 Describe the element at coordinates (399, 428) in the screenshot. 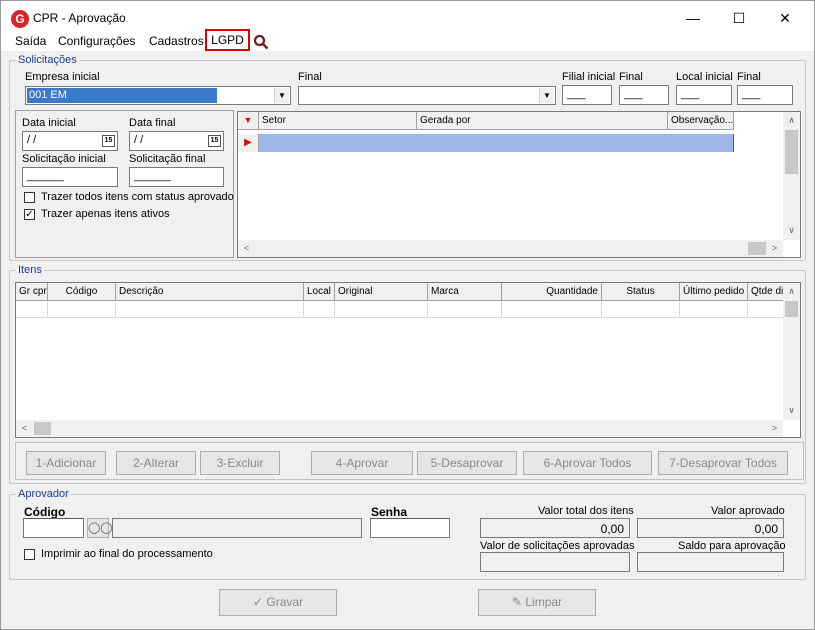

I see `itens-horizontal-scrollbar: < >` at that location.